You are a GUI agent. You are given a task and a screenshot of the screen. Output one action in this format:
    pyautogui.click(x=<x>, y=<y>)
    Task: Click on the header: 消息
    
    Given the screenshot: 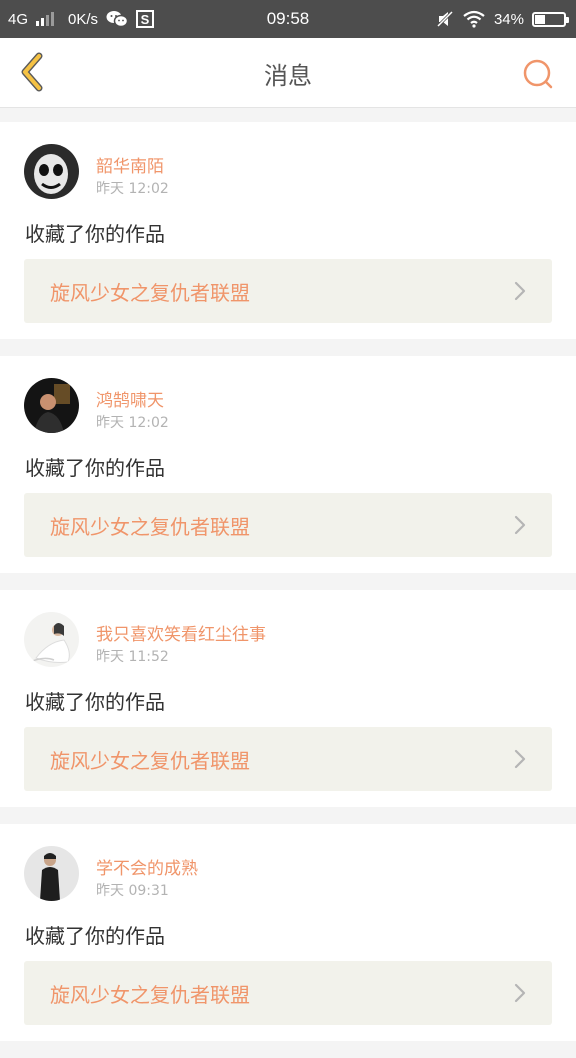 What is the action you would take?
    pyautogui.click(x=288, y=73)
    